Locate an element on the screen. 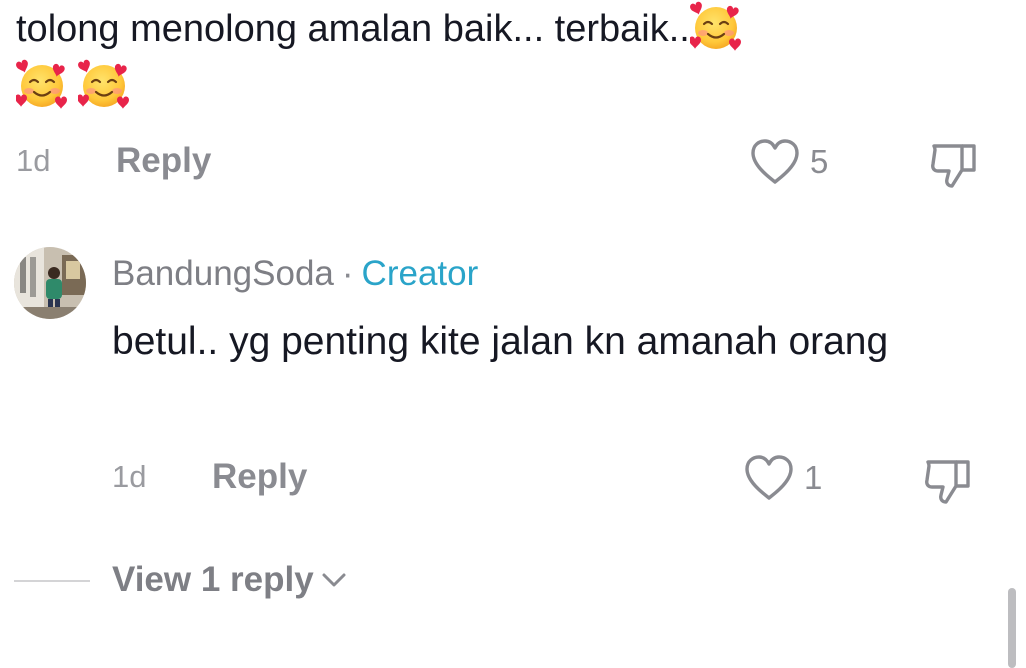 This screenshot has height=668, width=1026. parent-comment-timestamp: 1d is located at coordinates (33, 160).